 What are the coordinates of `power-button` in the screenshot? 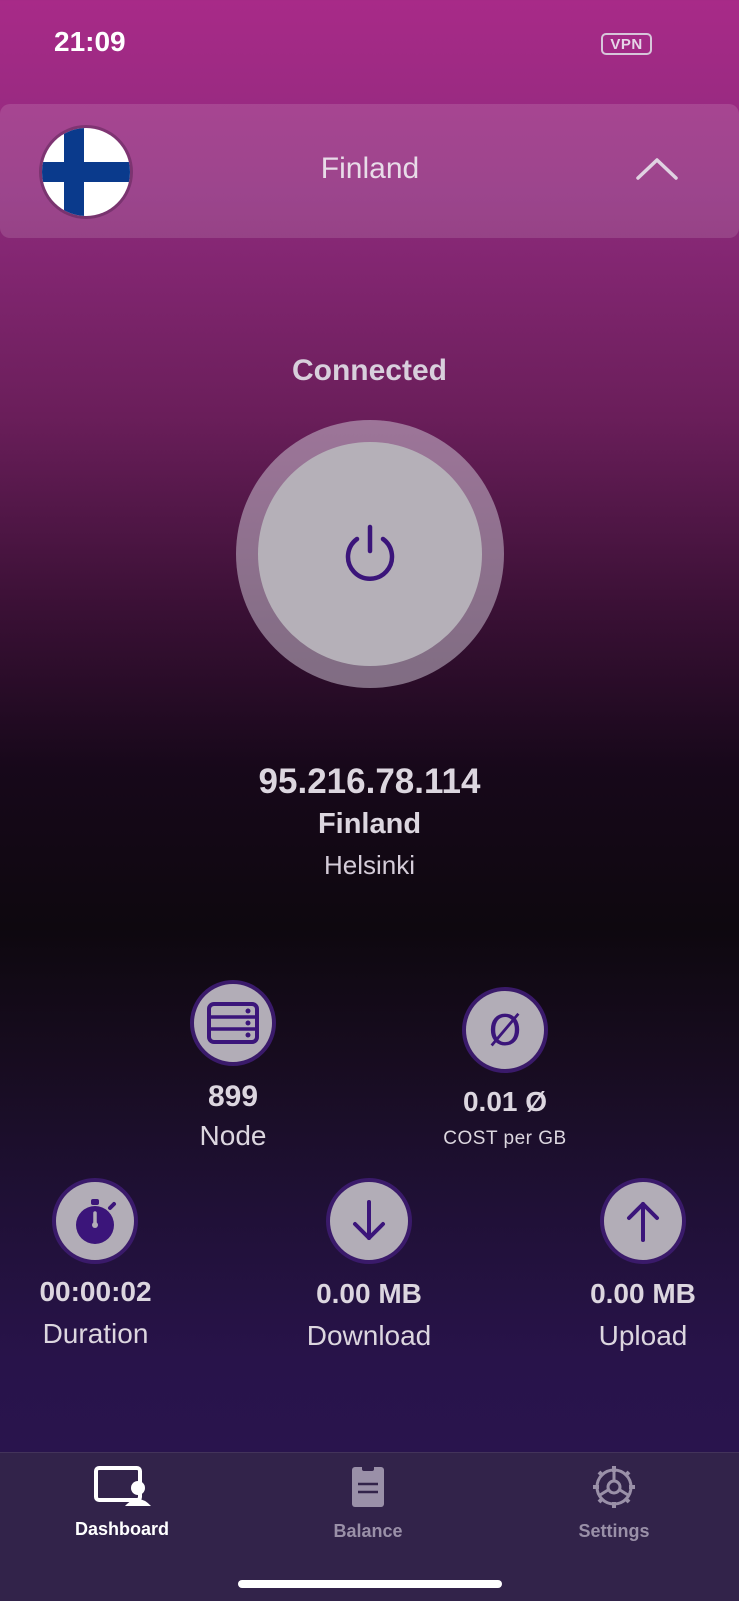 It's located at (370, 554).